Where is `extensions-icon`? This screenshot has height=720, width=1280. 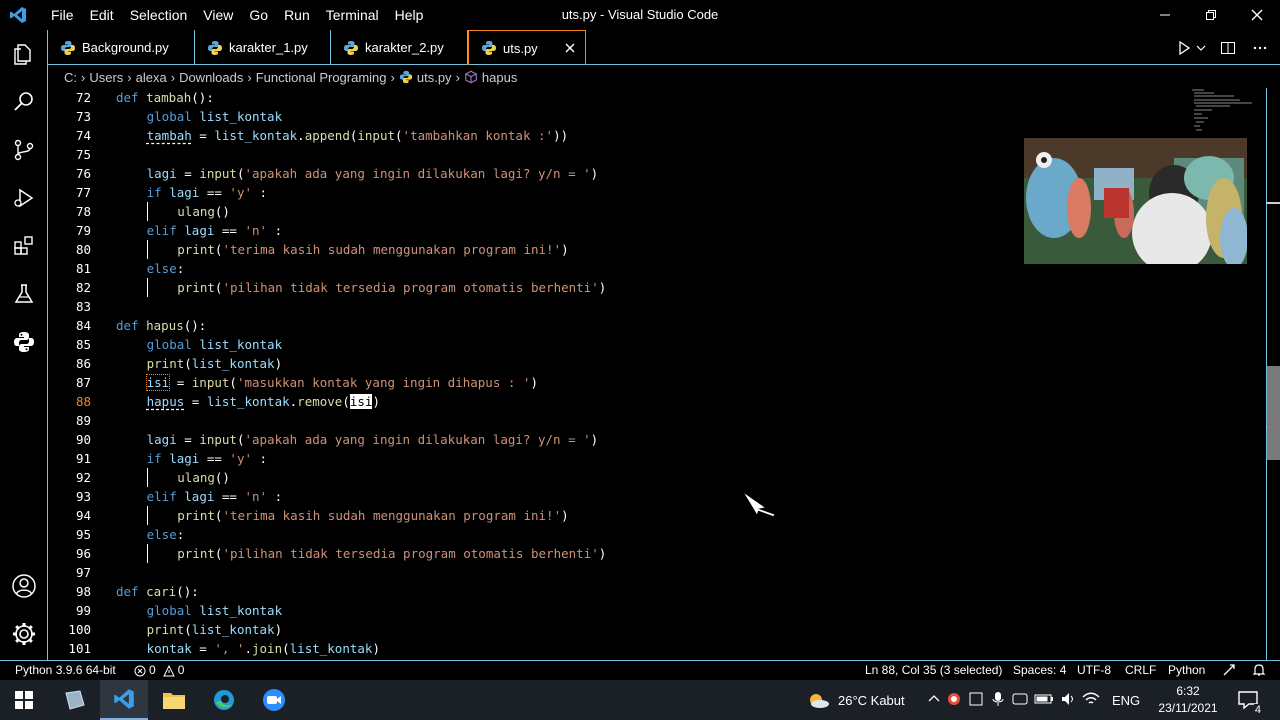 extensions-icon is located at coordinates (24, 246).